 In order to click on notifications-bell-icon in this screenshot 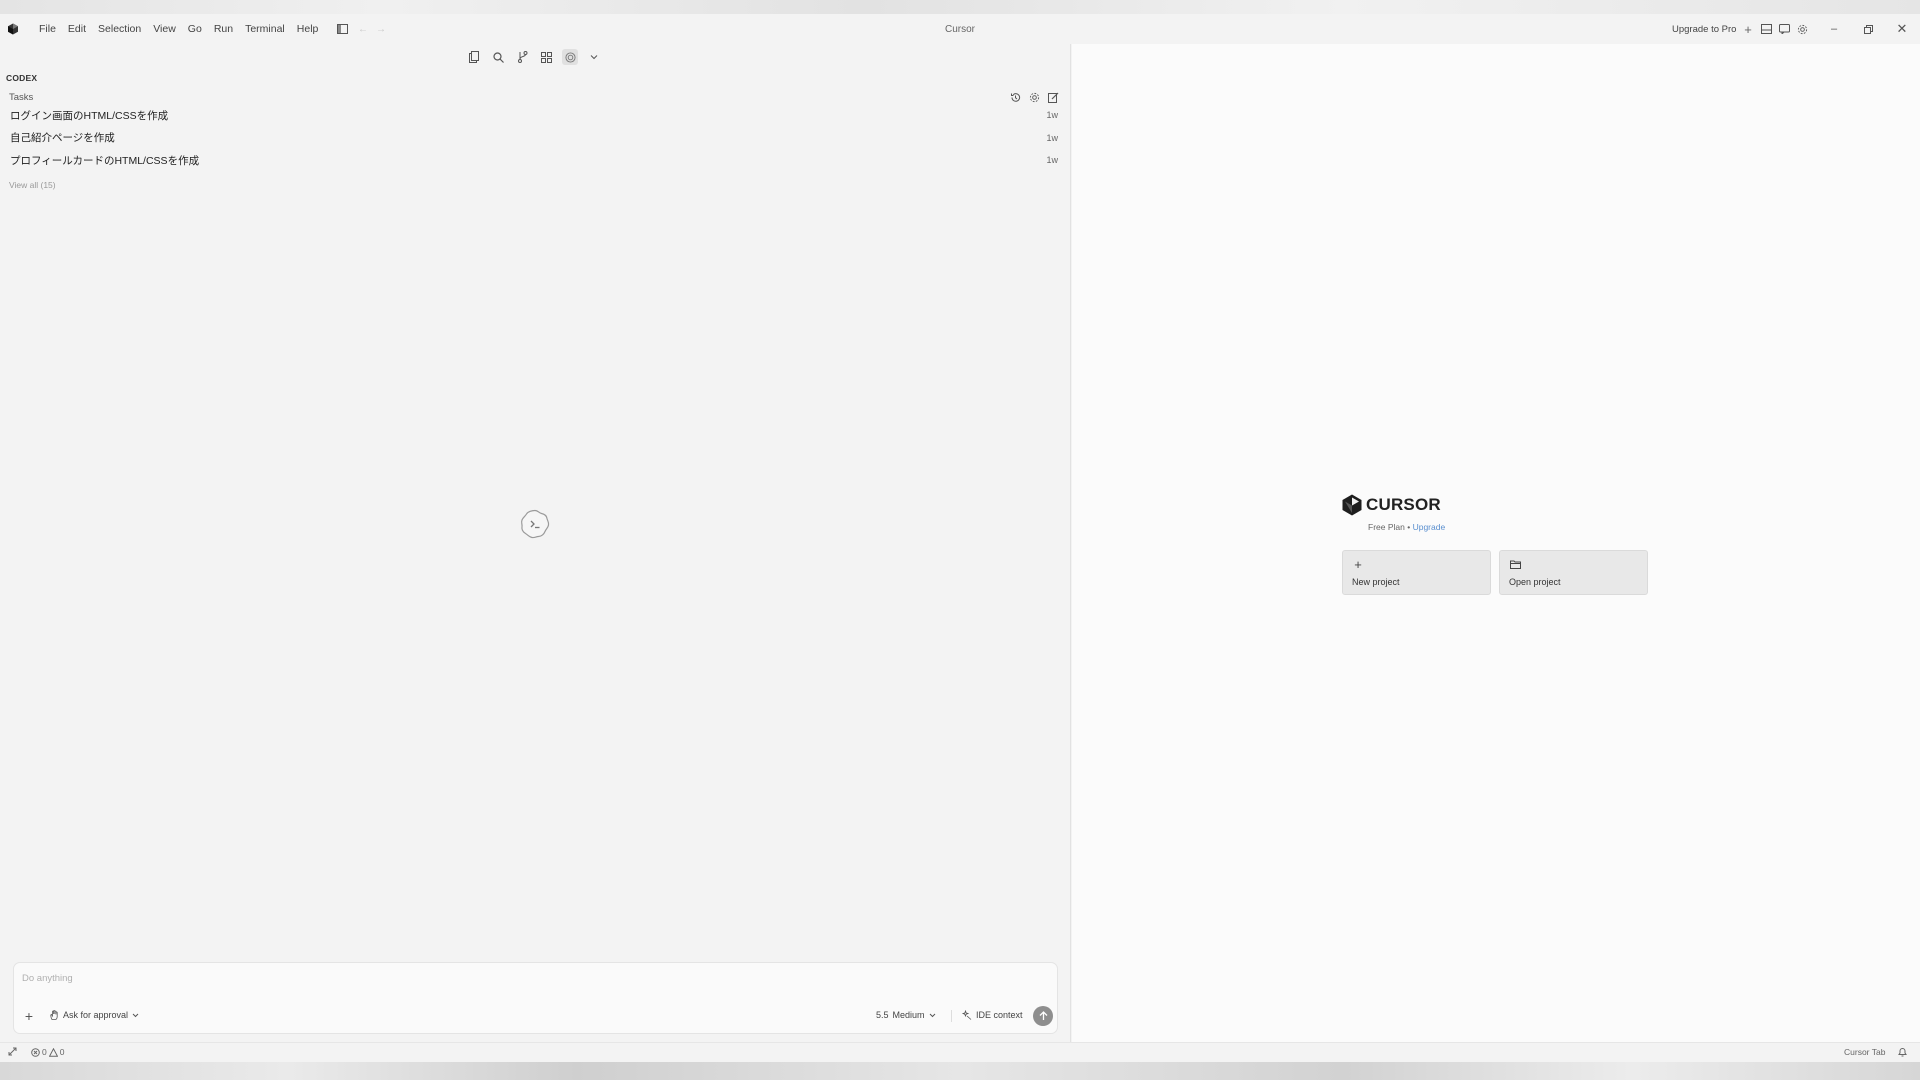, I will do `click(1902, 1052)`.